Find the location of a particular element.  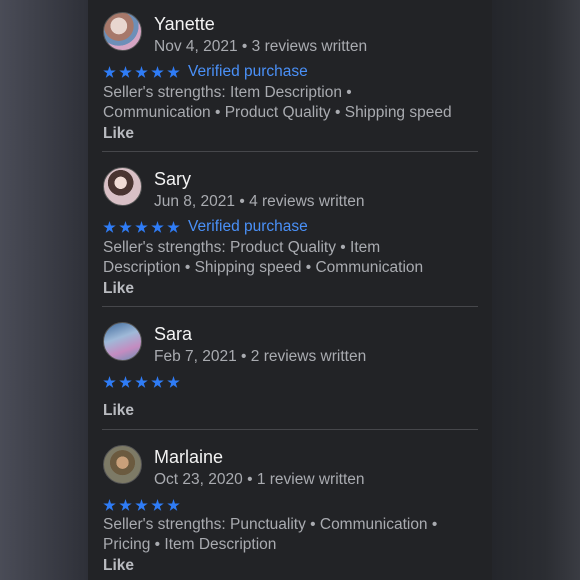

review-meta: Feb 7, 2021 • 2 reviews written is located at coordinates (260, 357).